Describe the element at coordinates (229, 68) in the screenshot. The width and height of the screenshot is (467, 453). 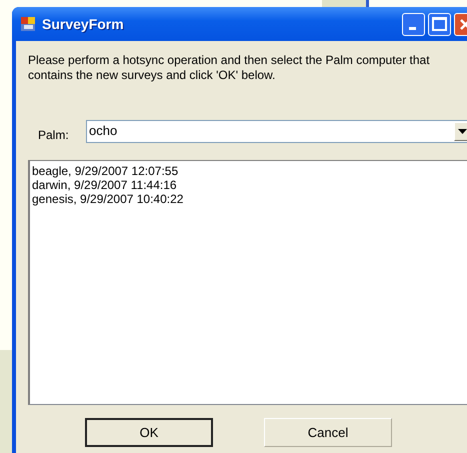
I see `instruction-text: Please perform a hotsync operation and then select the Palm computer that contains the new surveys and click 'OK' below.` at that location.